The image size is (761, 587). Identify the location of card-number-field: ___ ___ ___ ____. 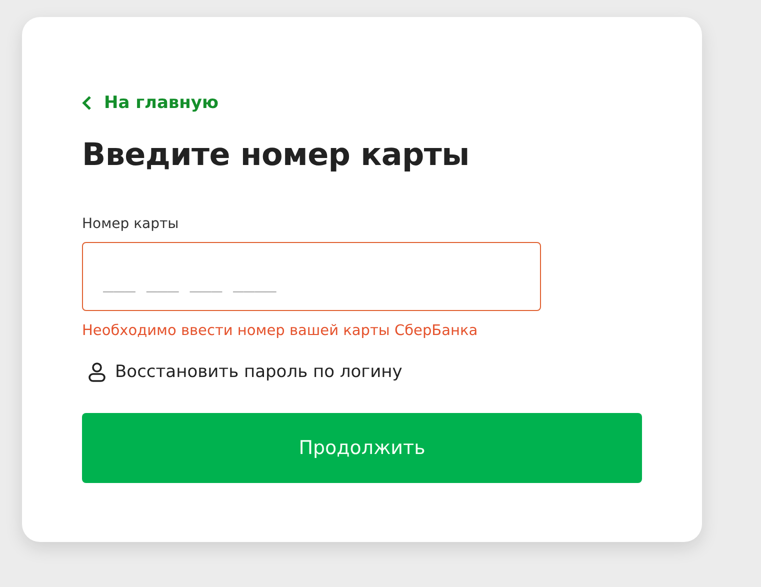
(311, 276).